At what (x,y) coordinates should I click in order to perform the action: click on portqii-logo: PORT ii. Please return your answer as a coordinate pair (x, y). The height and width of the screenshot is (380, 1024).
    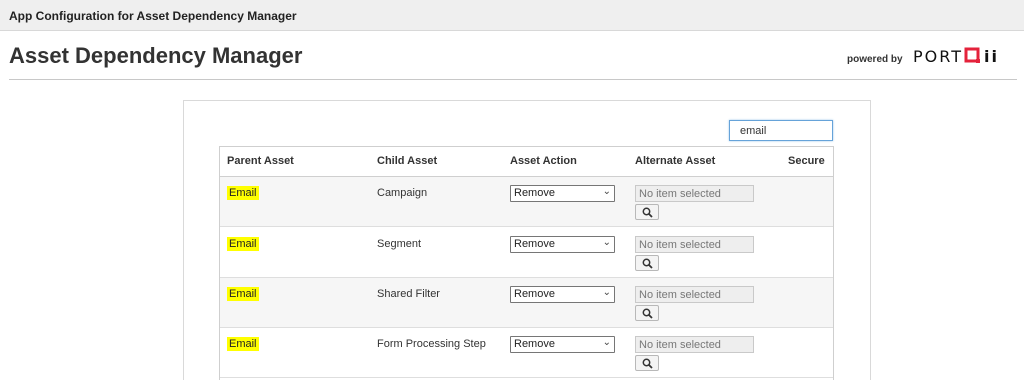
    Looking at the image, I should click on (956, 56).